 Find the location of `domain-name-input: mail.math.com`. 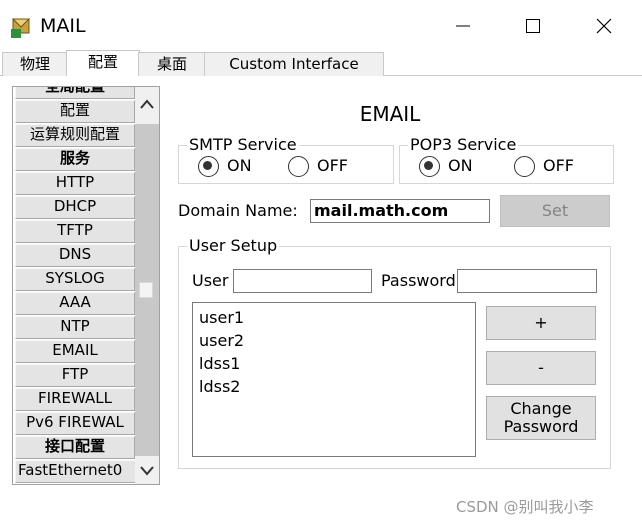

domain-name-input: mail.math.com is located at coordinates (400, 211).